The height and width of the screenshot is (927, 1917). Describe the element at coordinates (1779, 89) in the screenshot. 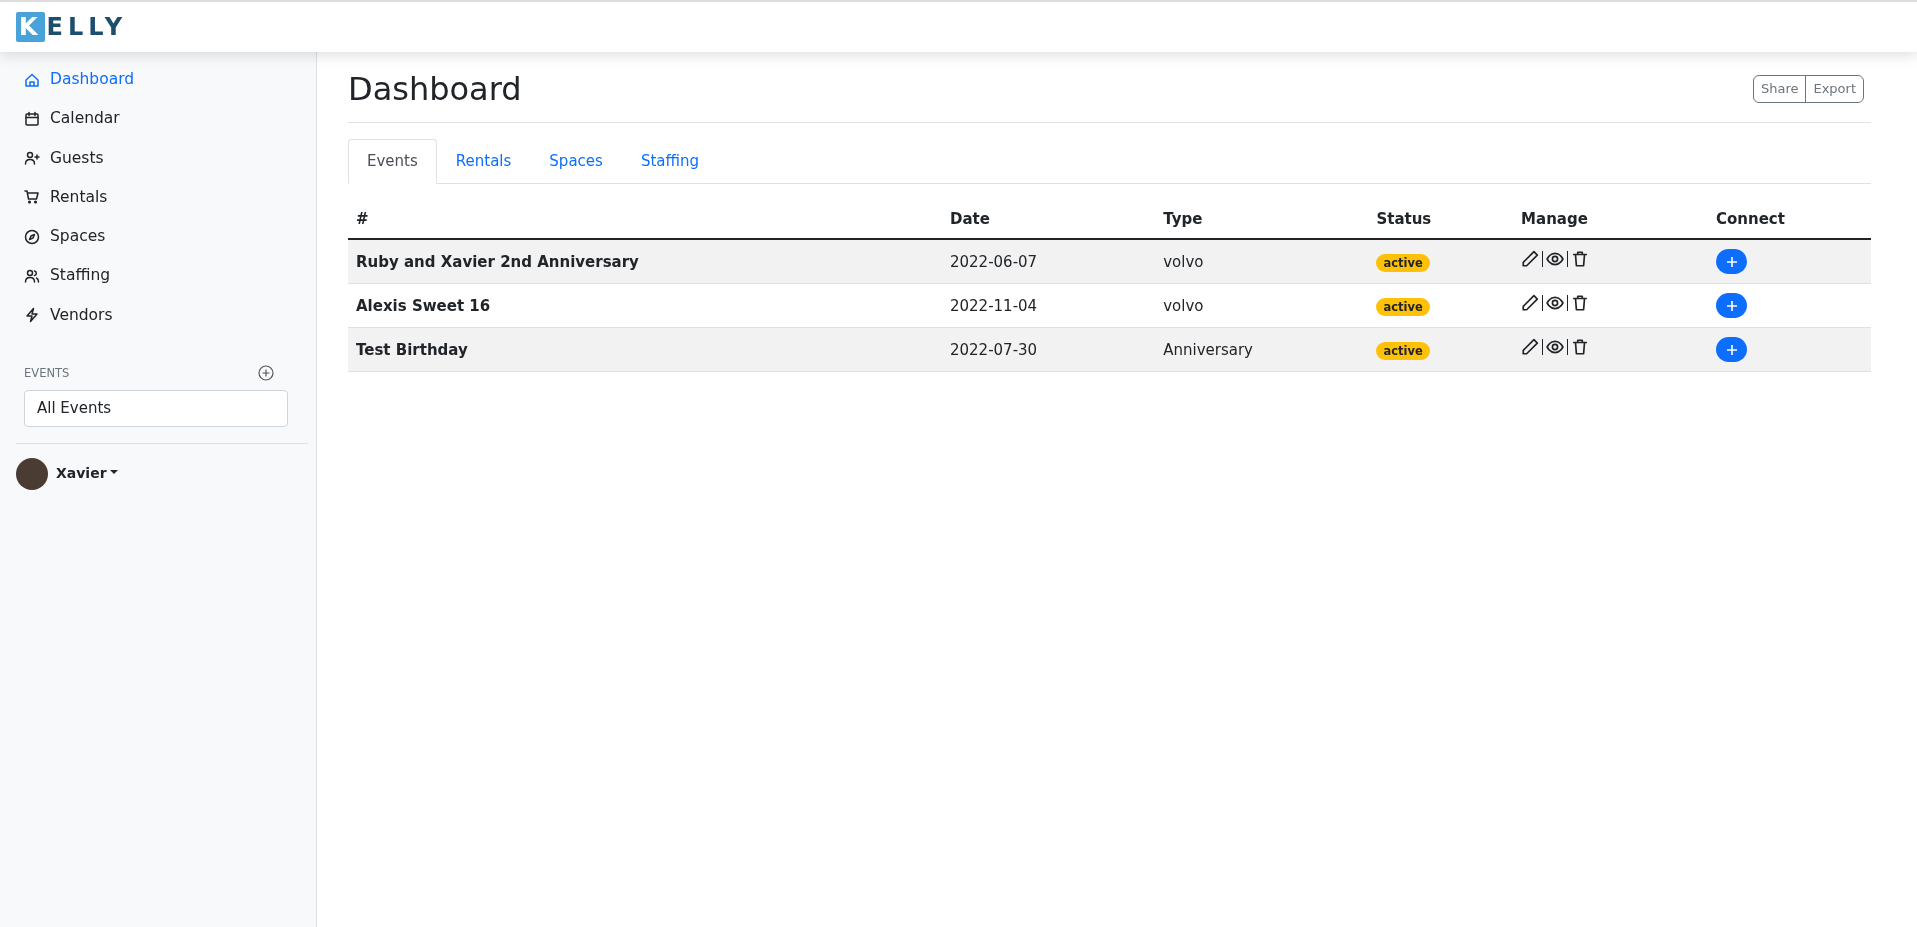

I see `toolbar-button: Share` at that location.